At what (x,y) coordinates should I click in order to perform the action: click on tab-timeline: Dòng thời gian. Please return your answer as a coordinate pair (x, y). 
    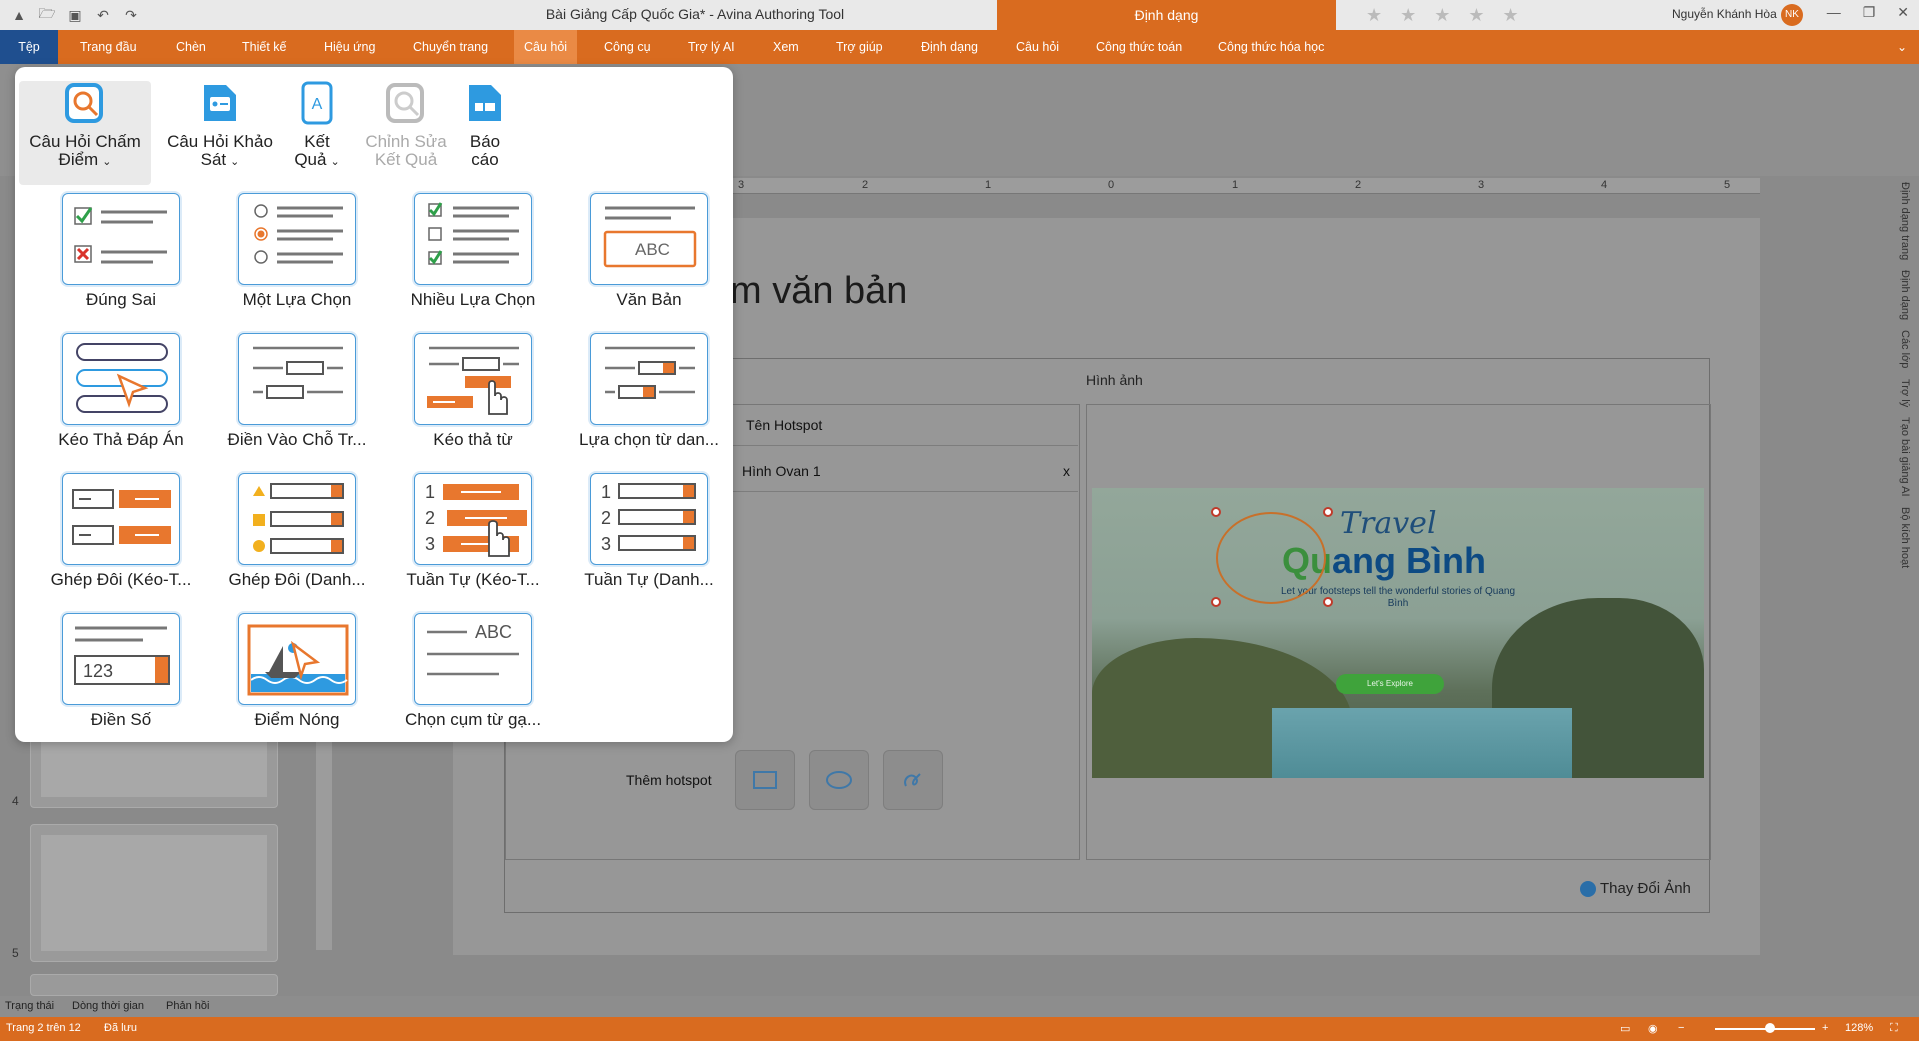
    Looking at the image, I should click on (108, 1006).